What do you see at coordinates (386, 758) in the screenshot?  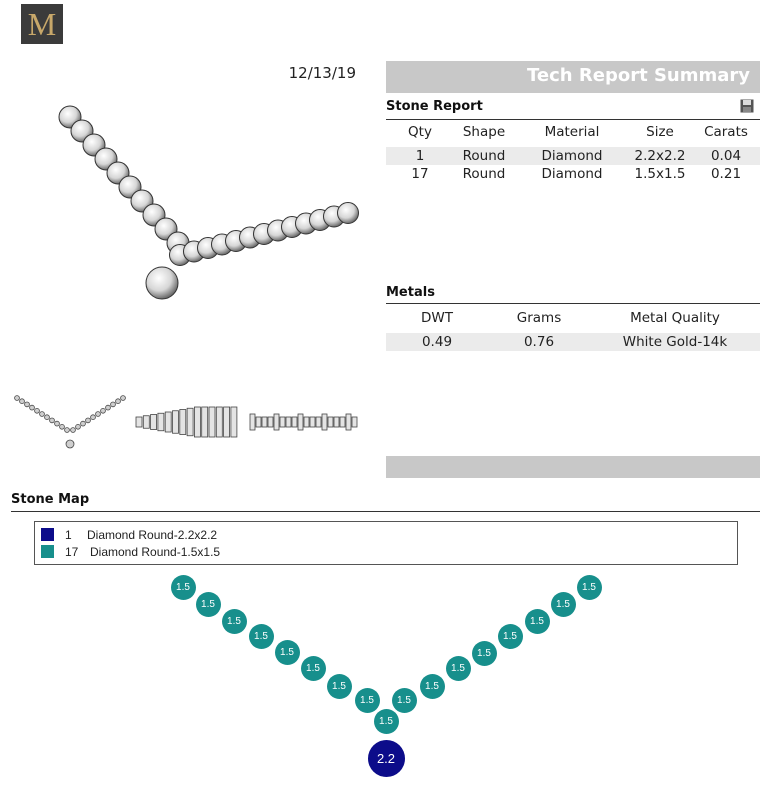 I see `stone-big: 2.2` at bounding box center [386, 758].